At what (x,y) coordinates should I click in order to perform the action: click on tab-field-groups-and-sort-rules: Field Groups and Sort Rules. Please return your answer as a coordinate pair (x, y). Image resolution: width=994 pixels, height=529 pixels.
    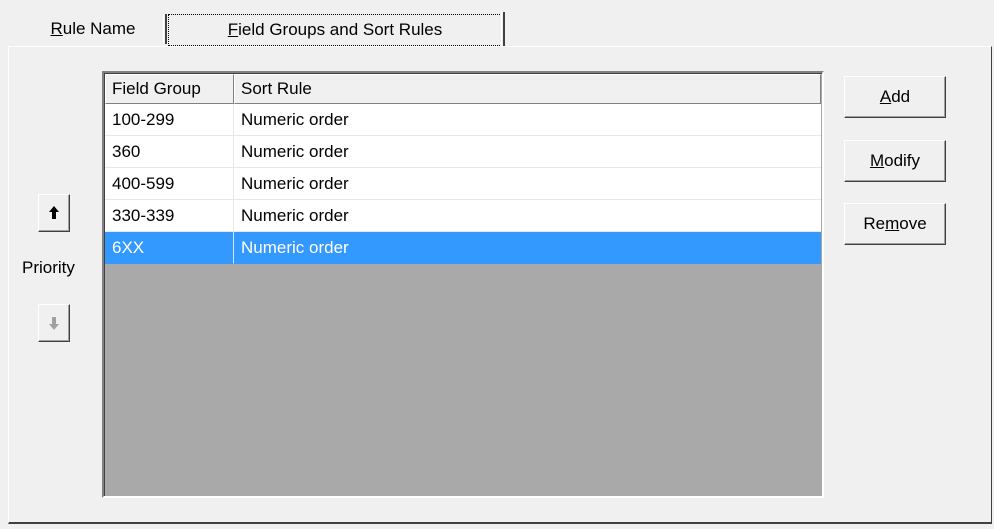
    Looking at the image, I should click on (335, 30).